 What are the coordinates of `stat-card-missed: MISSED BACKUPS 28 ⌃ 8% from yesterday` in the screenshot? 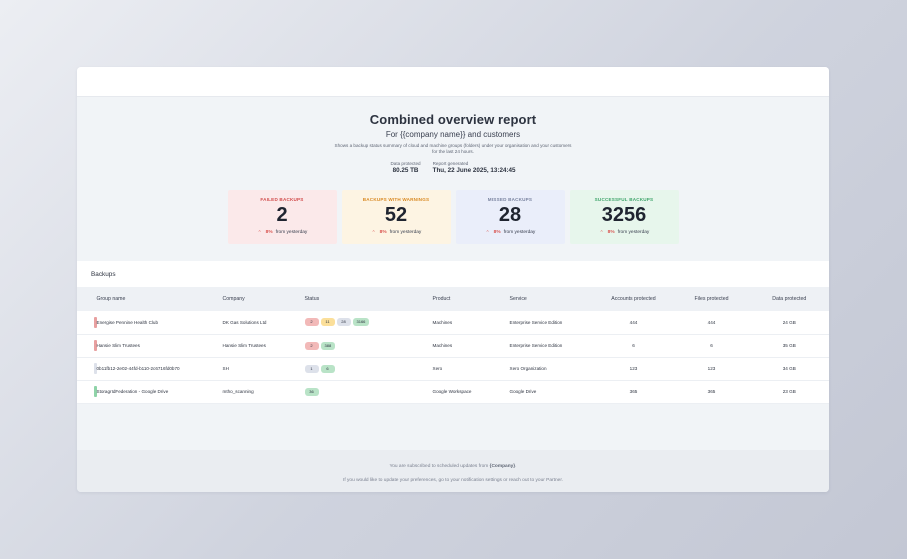 It's located at (510, 217).